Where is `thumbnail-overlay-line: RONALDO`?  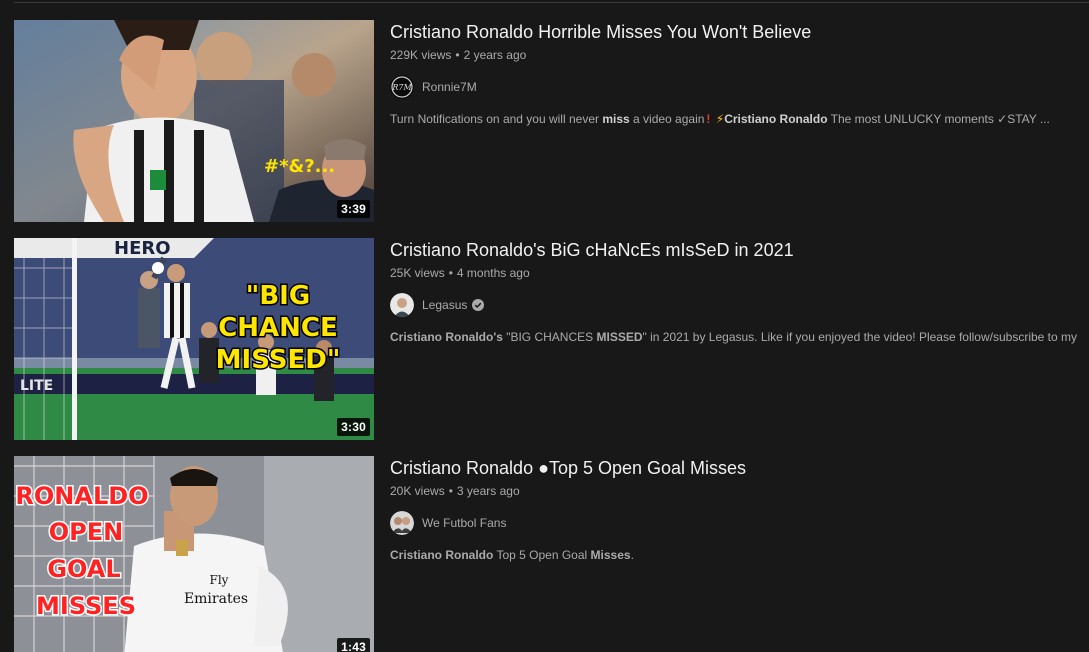 thumbnail-overlay-line: RONALDO is located at coordinates (81, 496).